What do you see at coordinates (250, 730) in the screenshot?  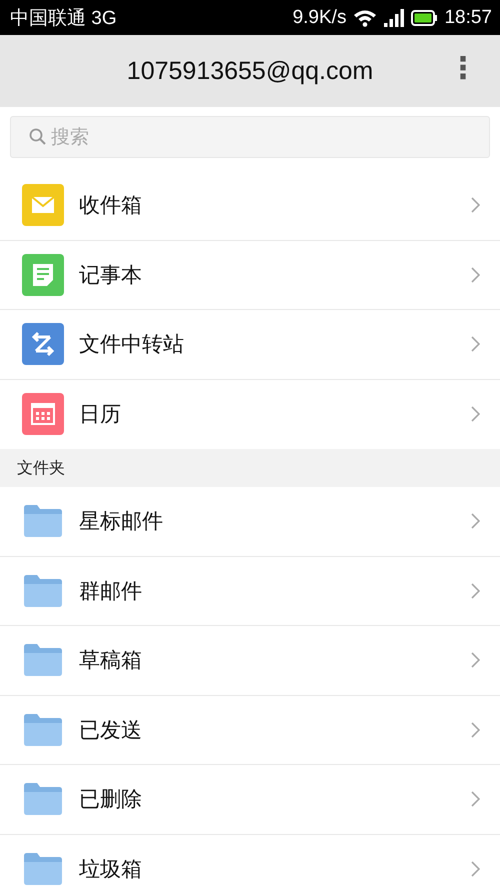 I see `mailbox-item: 已发送` at bounding box center [250, 730].